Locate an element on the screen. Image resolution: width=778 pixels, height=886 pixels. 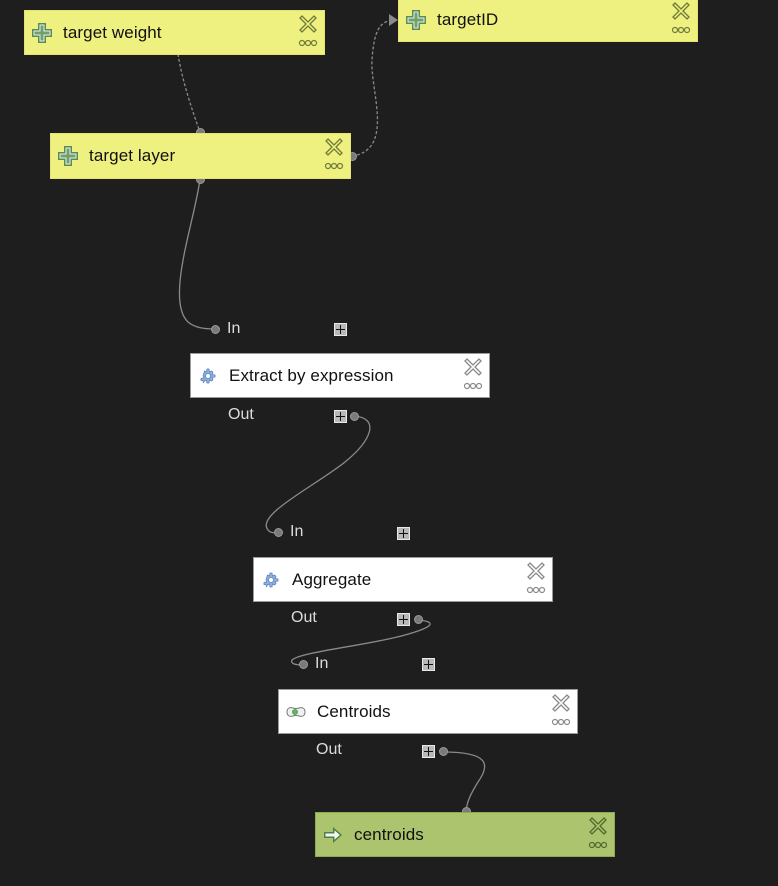
input-node-targetID: targetID is located at coordinates (548, 21).